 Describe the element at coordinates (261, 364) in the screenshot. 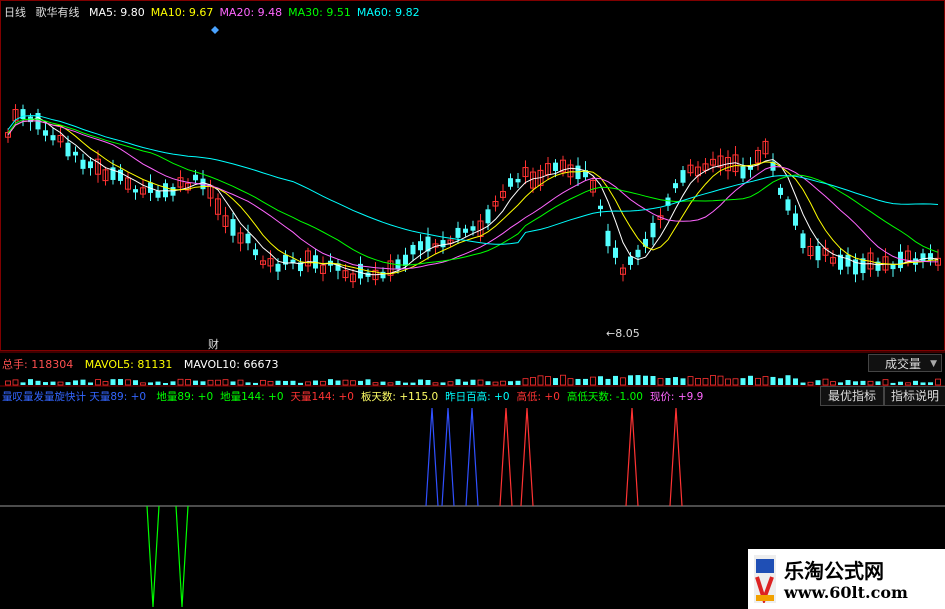

I see `mavol10-value: 66673` at that location.